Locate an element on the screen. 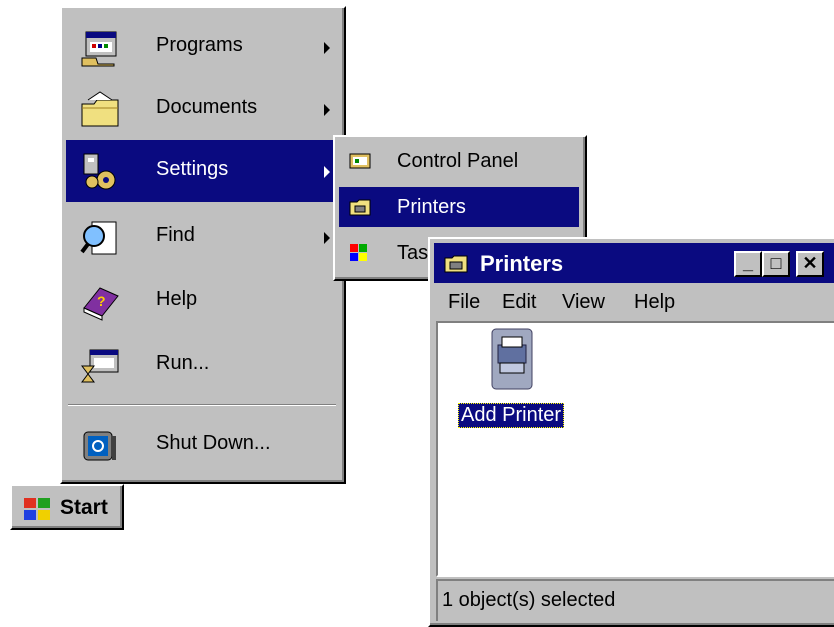 This screenshot has height=627, width=834. taskbar-icon is located at coordinates (360, 253).